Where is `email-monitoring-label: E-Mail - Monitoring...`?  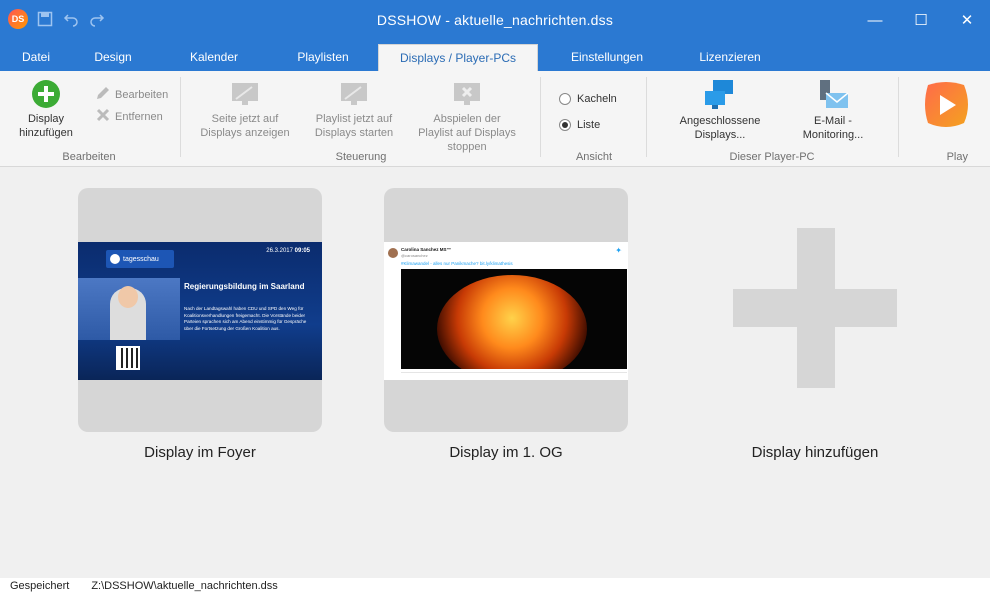
email-monitoring-label: E-Mail - Monitoring... is located at coordinates (833, 128).